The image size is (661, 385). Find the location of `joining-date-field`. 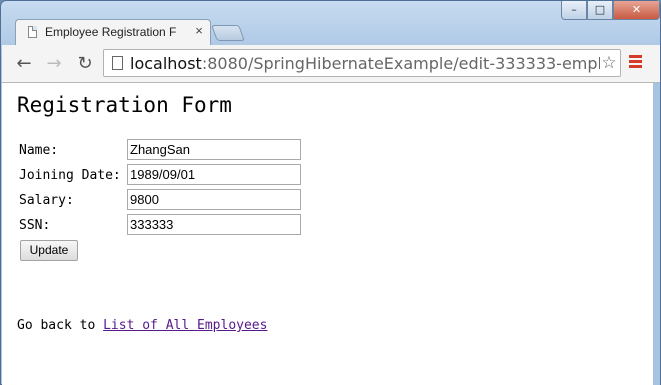

joining-date-field is located at coordinates (214, 174).